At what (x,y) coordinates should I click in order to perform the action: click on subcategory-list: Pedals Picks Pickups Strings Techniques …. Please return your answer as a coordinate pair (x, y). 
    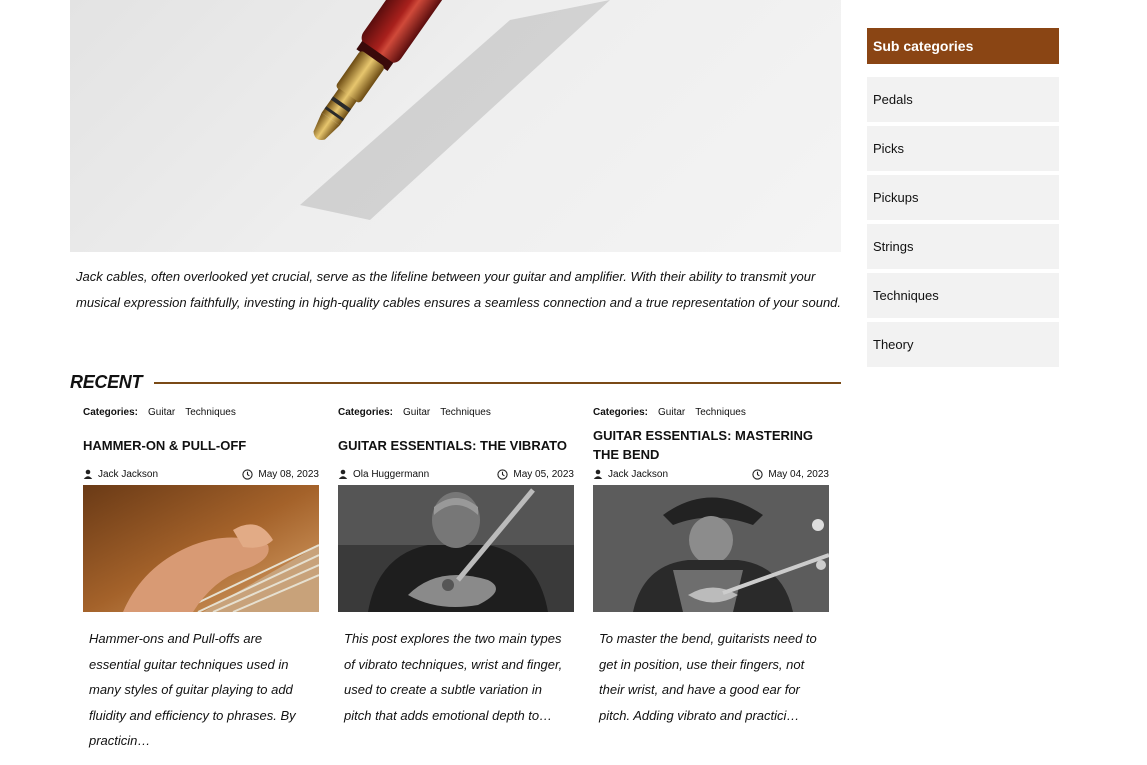
    Looking at the image, I should click on (963, 222).